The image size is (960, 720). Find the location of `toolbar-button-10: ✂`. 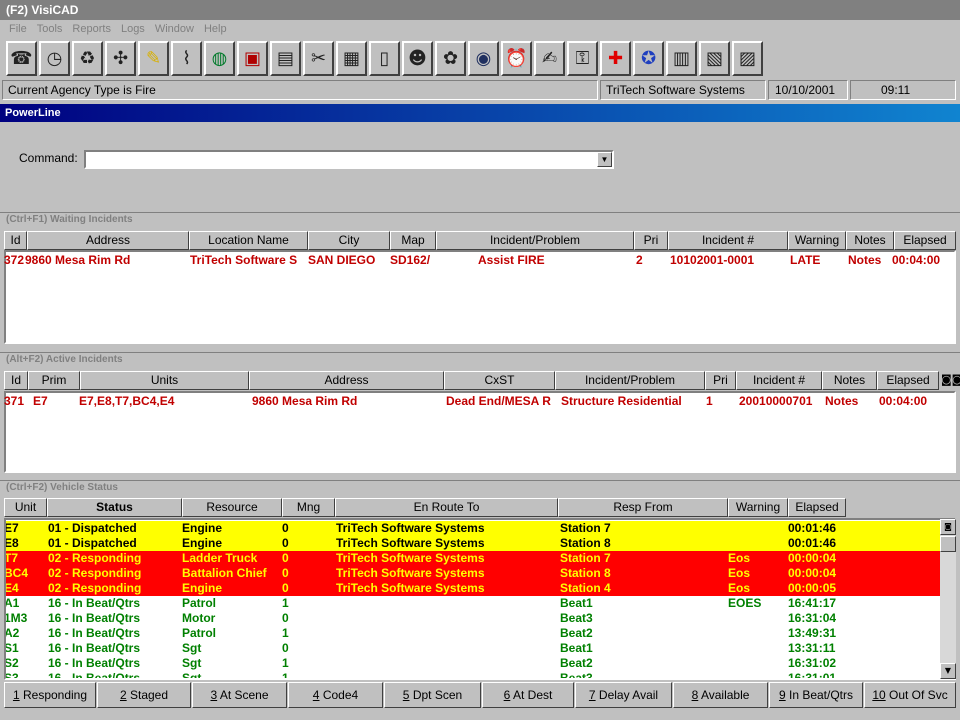

toolbar-button-10: ✂ is located at coordinates (318, 58).